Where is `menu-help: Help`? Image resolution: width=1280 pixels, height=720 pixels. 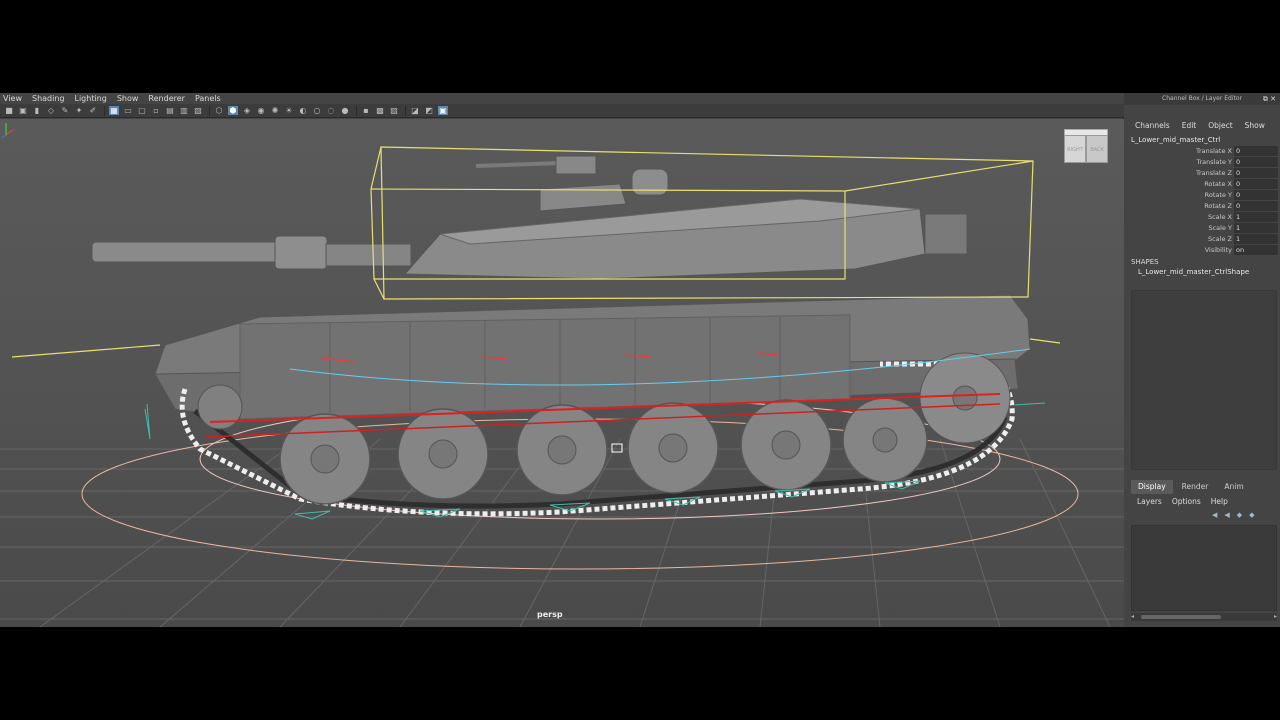 menu-help: Help is located at coordinates (1219, 501).